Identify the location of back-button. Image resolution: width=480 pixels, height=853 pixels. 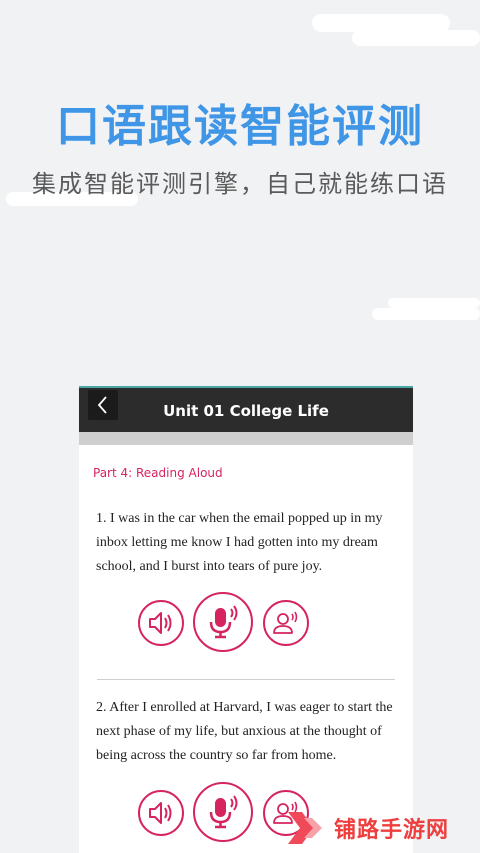
(103, 405).